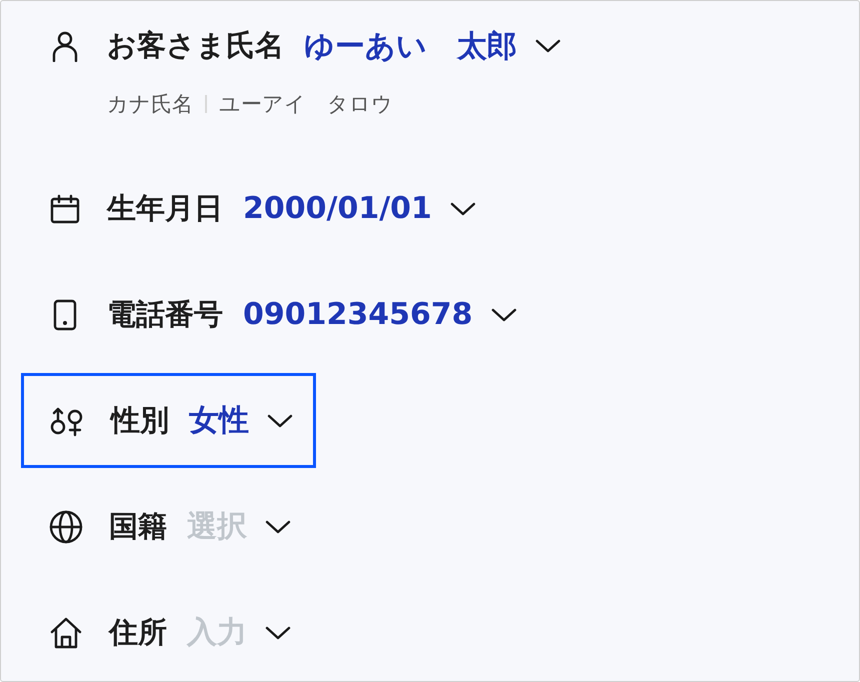  Describe the element at coordinates (358, 314) in the screenshot. I see `field-value: 09012345678` at that location.